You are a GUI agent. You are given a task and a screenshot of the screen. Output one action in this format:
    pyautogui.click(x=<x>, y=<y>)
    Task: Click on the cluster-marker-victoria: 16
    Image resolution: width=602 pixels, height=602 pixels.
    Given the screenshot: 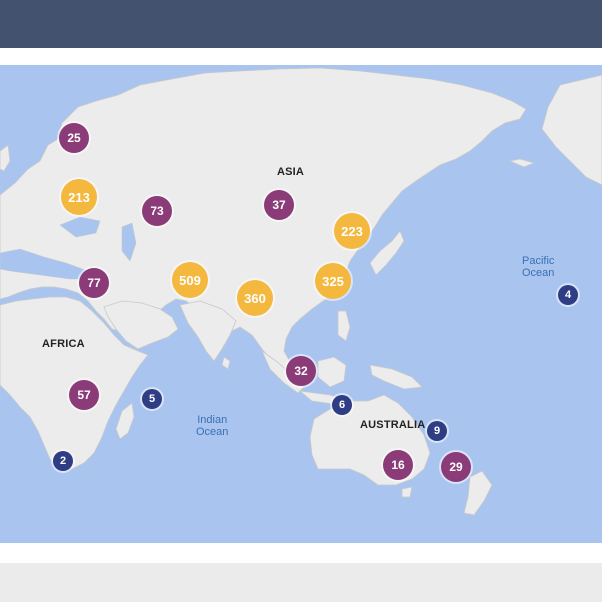 What is the action you would take?
    pyautogui.click(x=398, y=465)
    